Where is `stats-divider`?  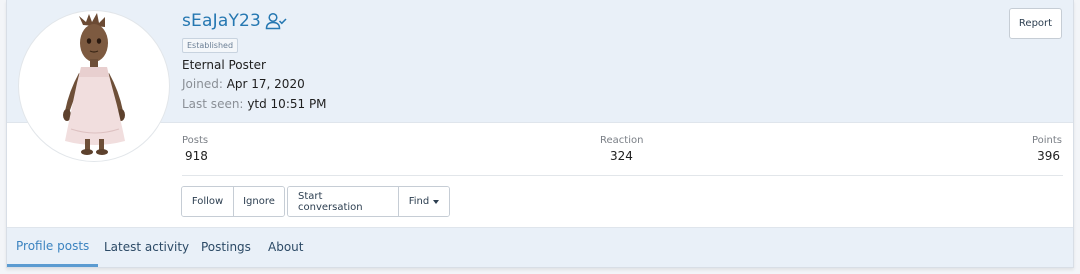 stats-divider is located at coordinates (622, 175).